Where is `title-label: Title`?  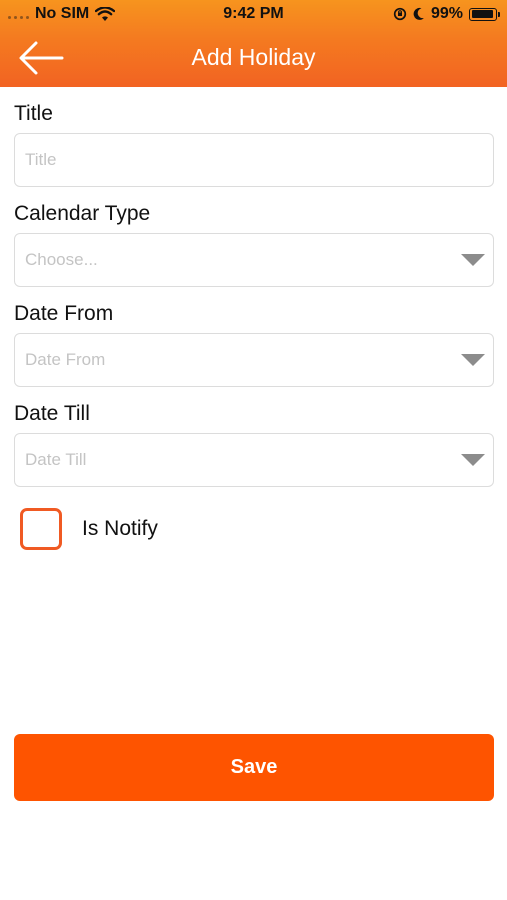 title-label: Title is located at coordinates (33, 113).